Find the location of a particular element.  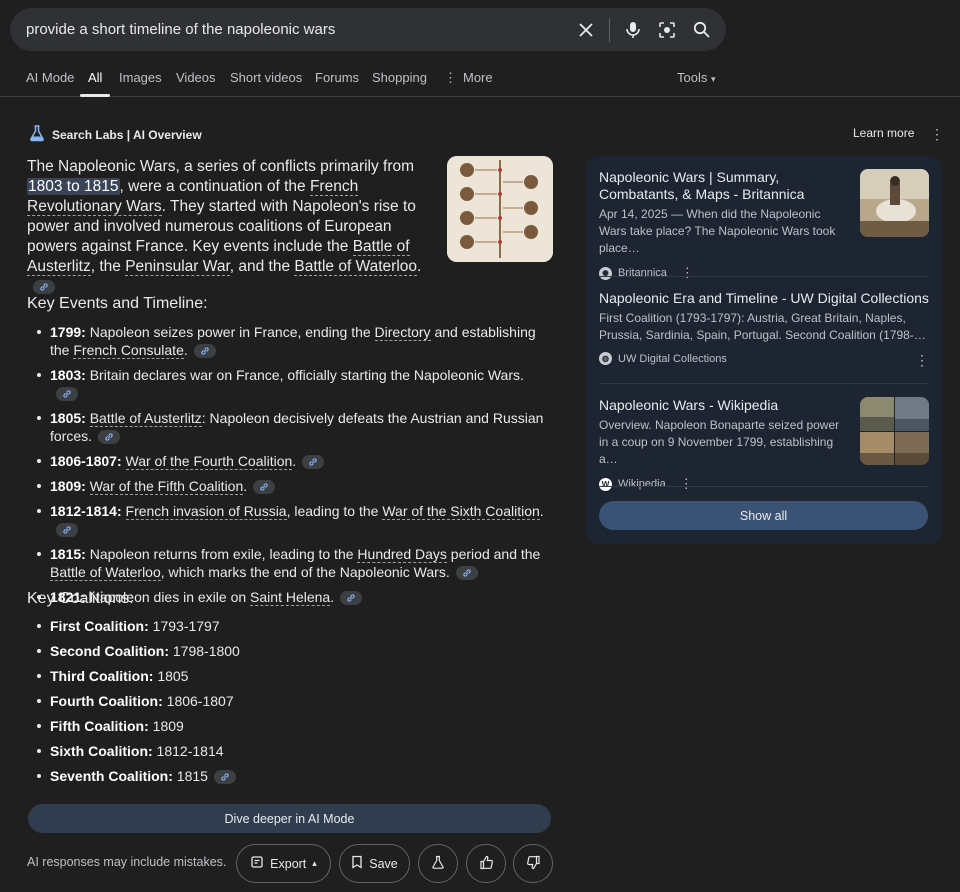

link-saint-helena: Saint Helena is located at coordinates (290, 597).